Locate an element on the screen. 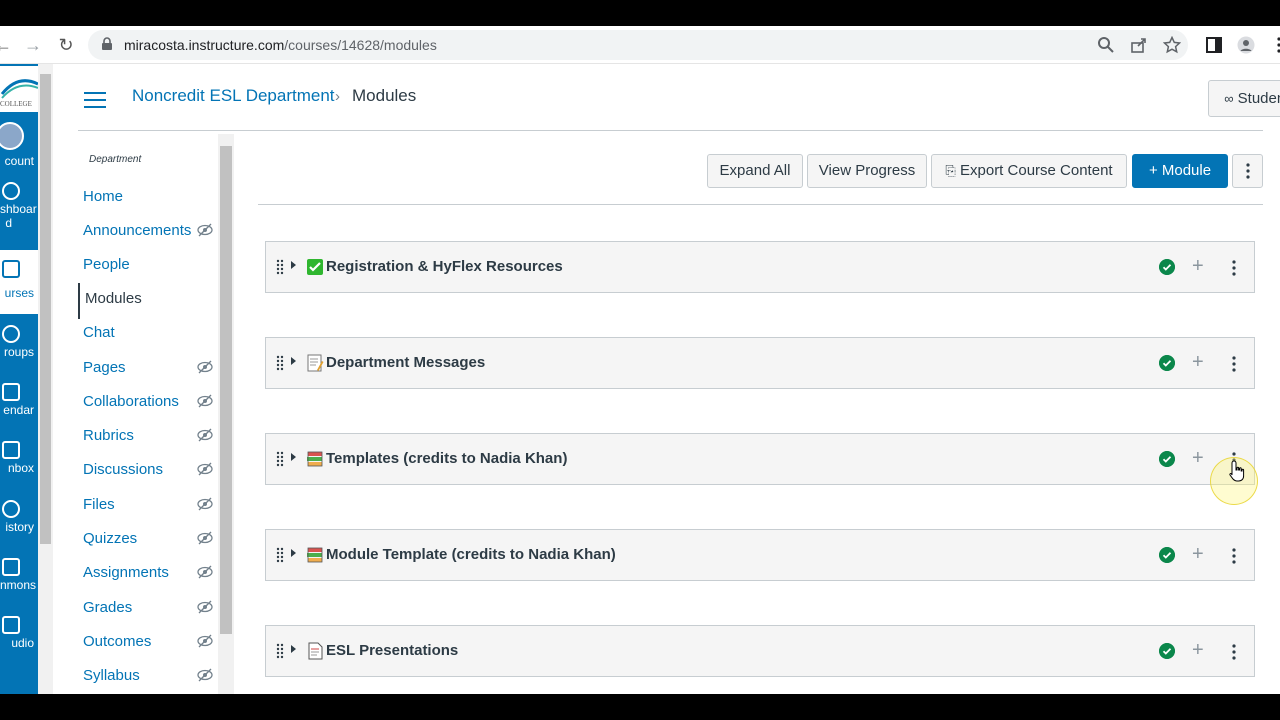 This screenshot has width=1280, height=720. gnav-inbox-label: nbox is located at coordinates (20, 468).